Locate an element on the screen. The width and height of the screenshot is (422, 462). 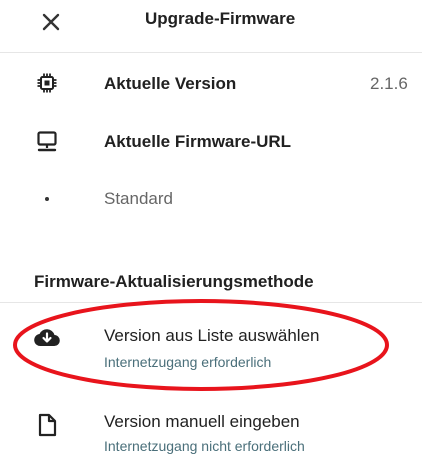
chip-icon is located at coordinates (47, 83).